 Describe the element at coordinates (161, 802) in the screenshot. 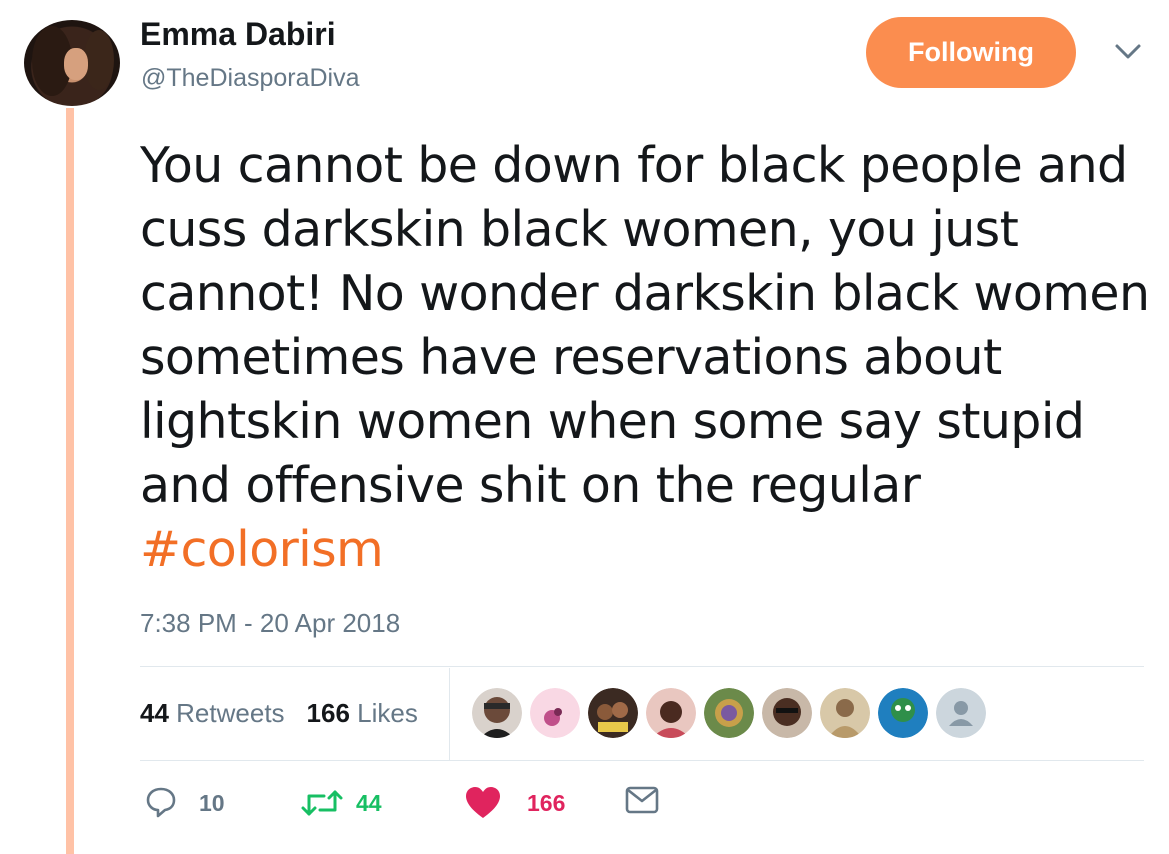

I see `reply-icon` at that location.